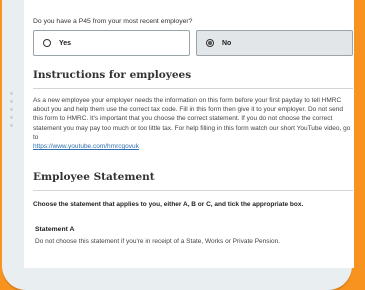  What do you see at coordinates (210, 43) in the screenshot?
I see `radio-selected-icon` at bounding box center [210, 43].